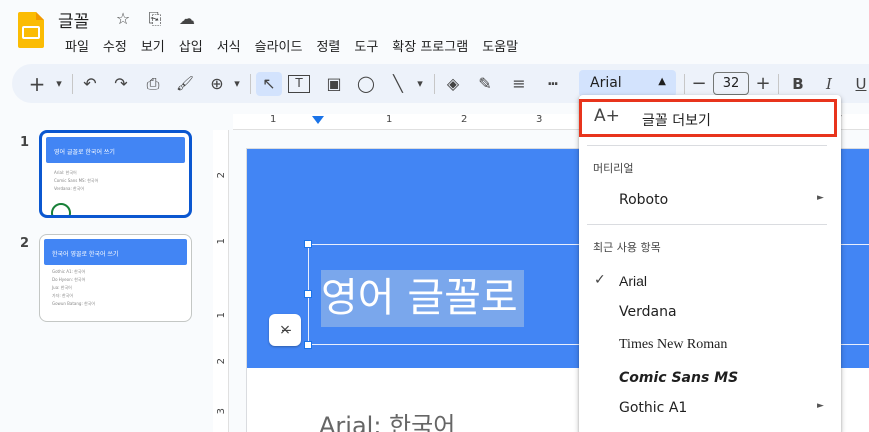  What do you see at coordinates (299, 84) in the screenshot?
I see `textbox-icon: T` at bounding box center [299, 84].